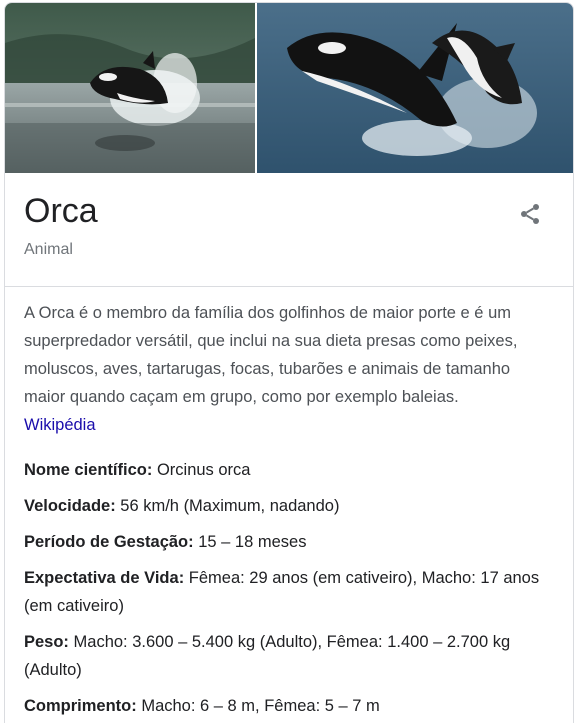  I want to click on orca-breaching-image, so click(130, 88).